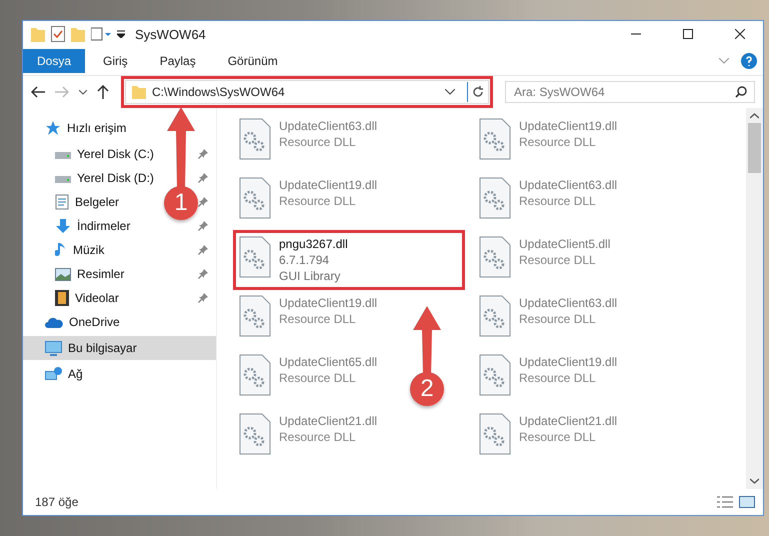 Image resolution: width=769 pixels, height=536 pixels. I want to click on ribbon-tab: Paylaş, so click(178, 61).